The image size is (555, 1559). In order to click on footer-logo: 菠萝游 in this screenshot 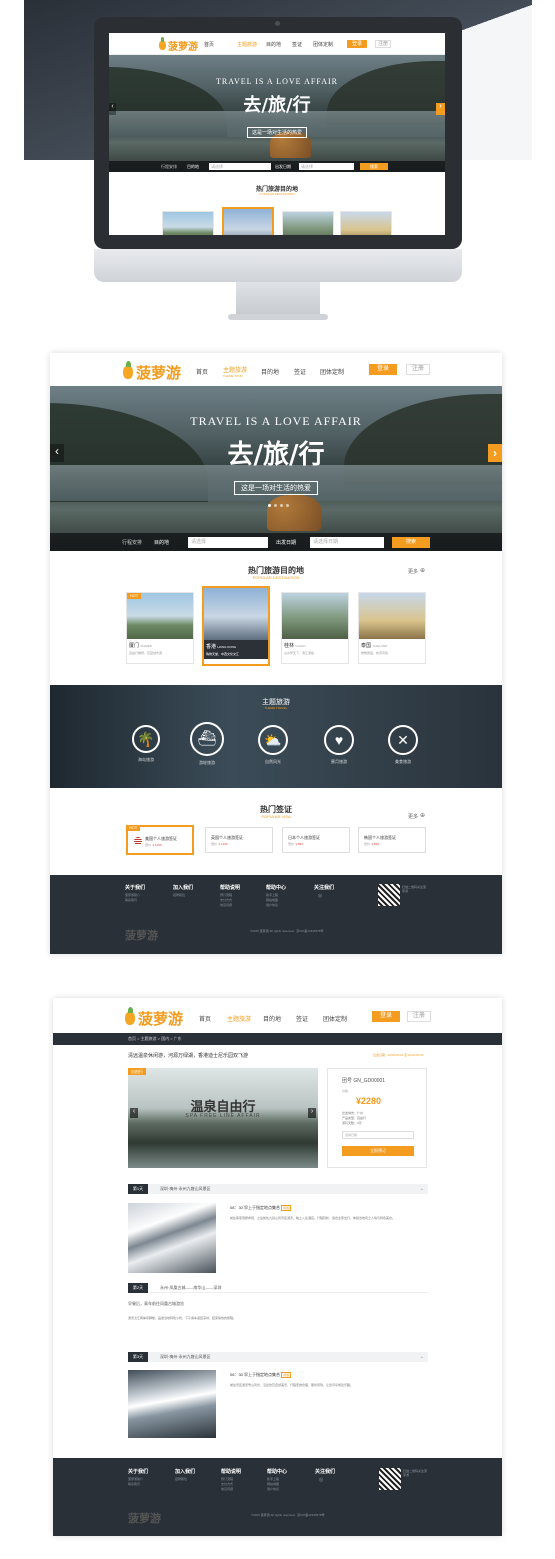, I will do `click(141, 936)`.